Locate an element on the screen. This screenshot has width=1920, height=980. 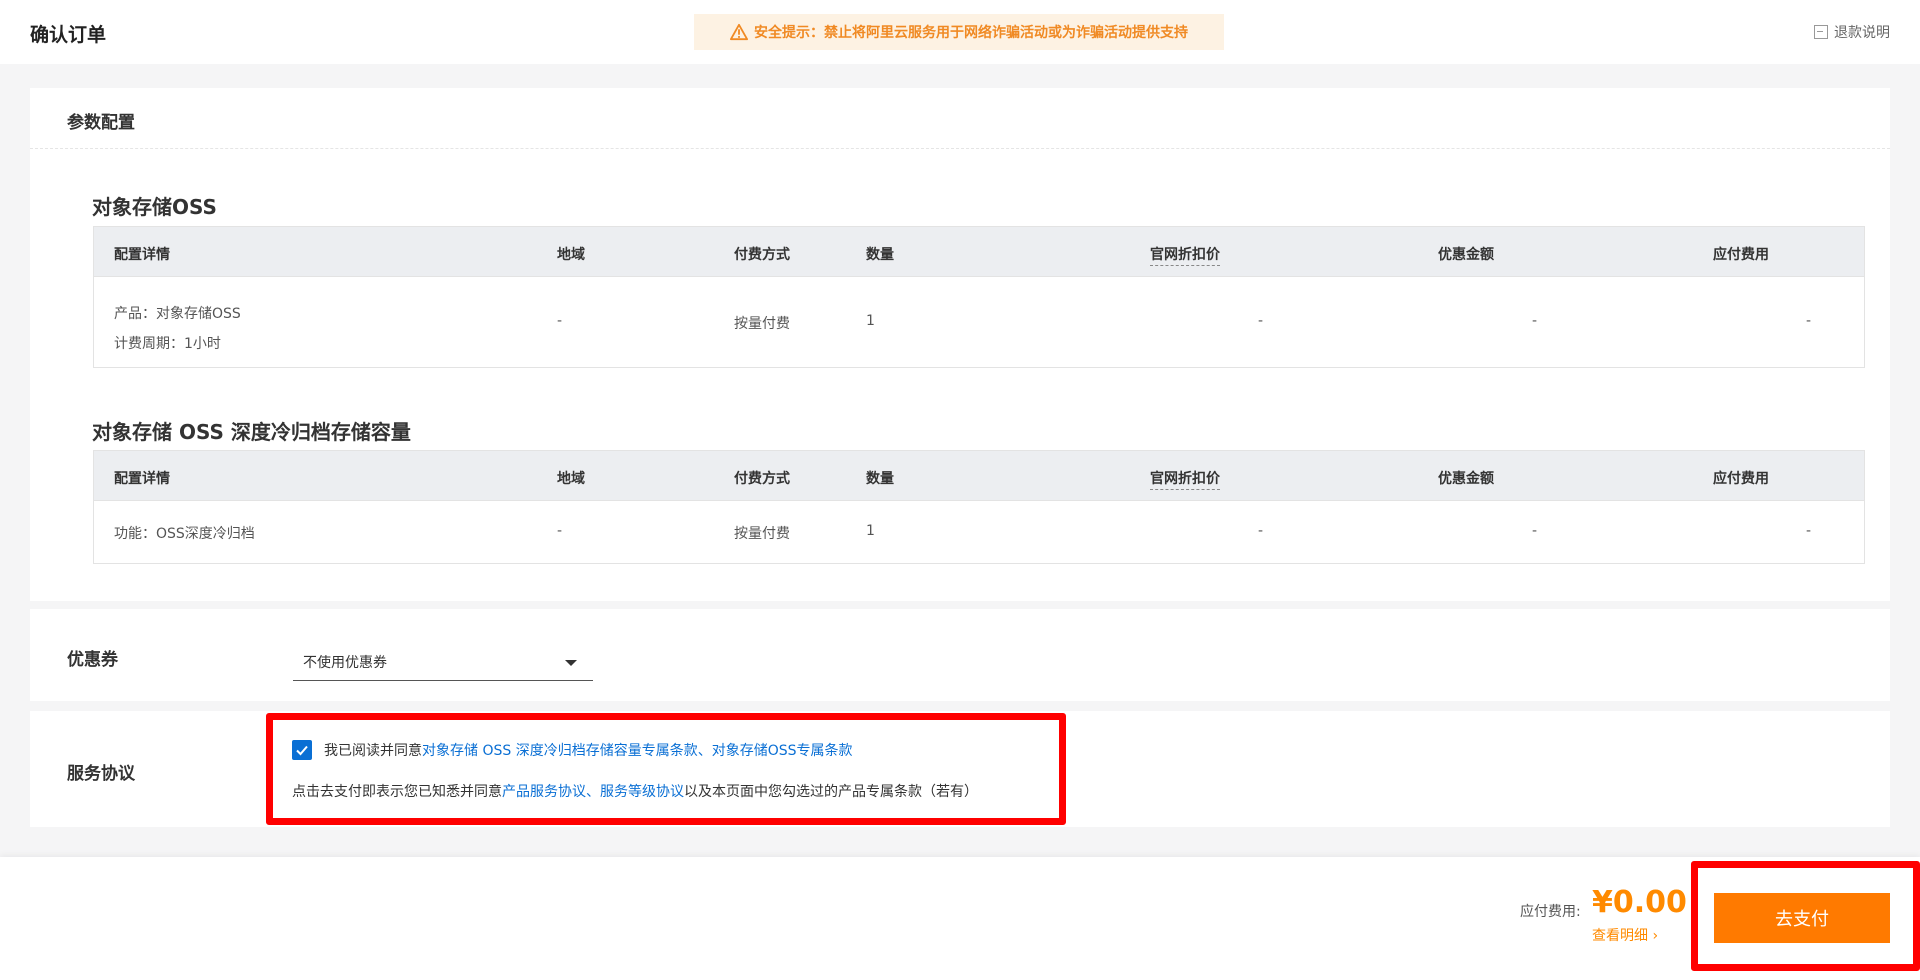
view-detail-label: 查看明细 is located at coordinates (1620, 936).